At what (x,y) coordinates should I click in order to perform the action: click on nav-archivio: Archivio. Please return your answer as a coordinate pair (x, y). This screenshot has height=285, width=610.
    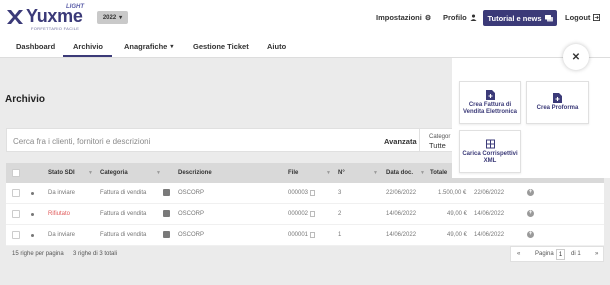
    Looking at the image, I should click on (88, 46).